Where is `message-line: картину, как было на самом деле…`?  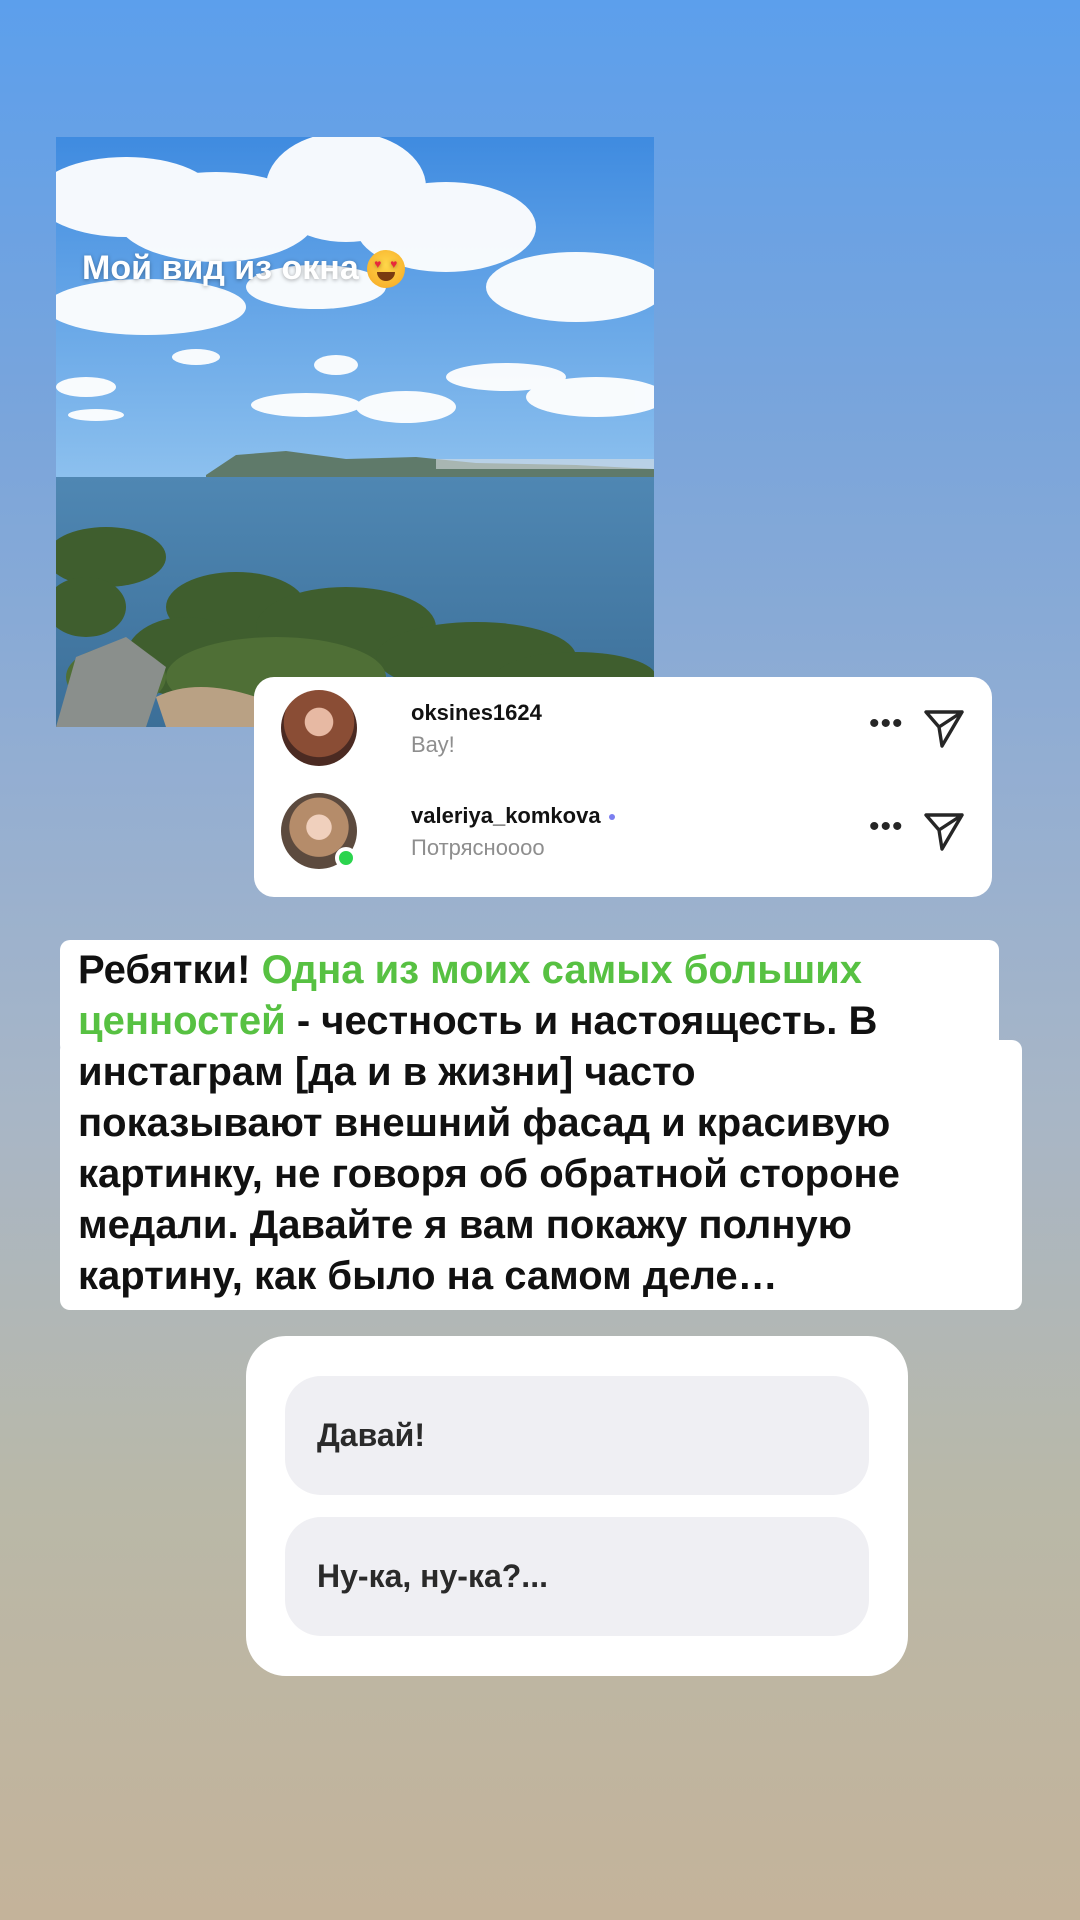 message-line: картину, как было на самом деле… is located at coordinates (428, 1276).